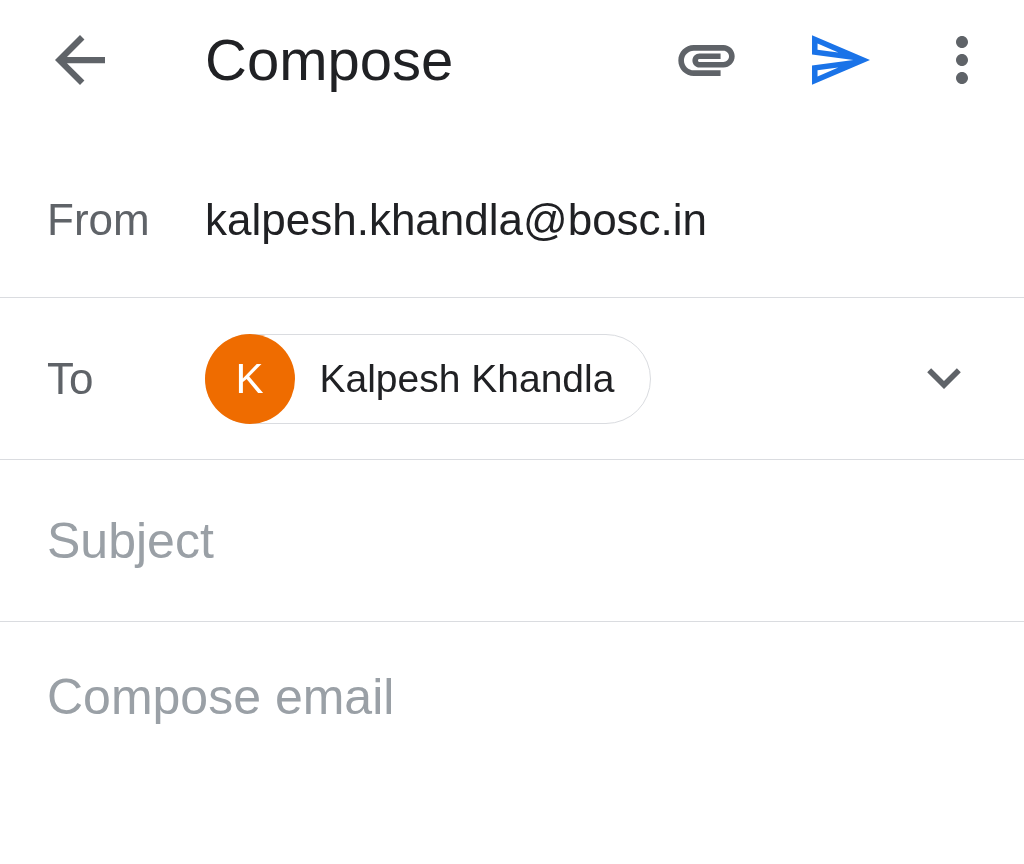  I want to click on screen-title: Compose, so click(329, 60).